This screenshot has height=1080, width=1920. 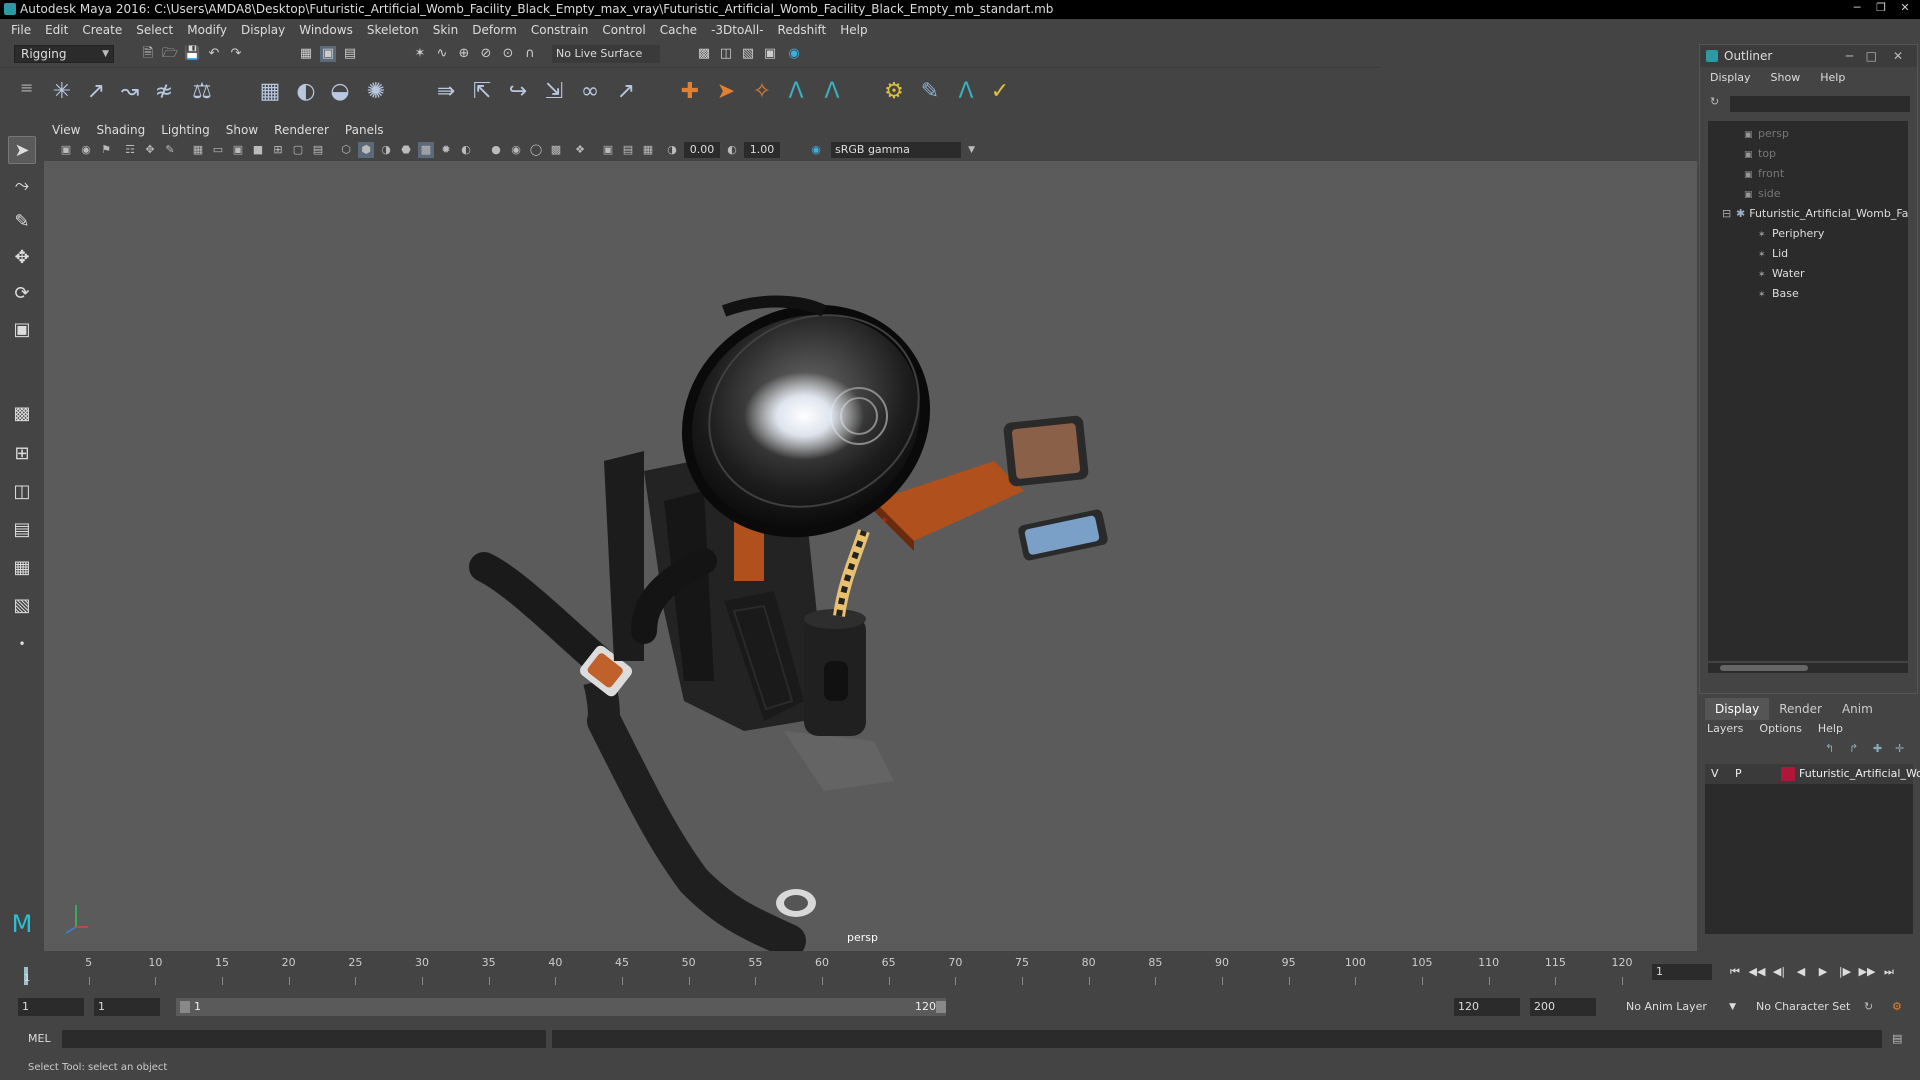 What do you see at coordinates (1680, 1007) in the screenshot?
I see `anim-layer-dropdown: No Anim Layer ▼` at bounding box center [1680, 1007].